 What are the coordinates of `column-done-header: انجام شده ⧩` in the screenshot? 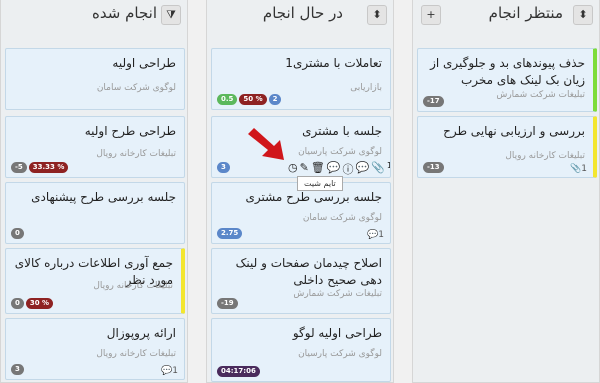 It's located at (94, 17).